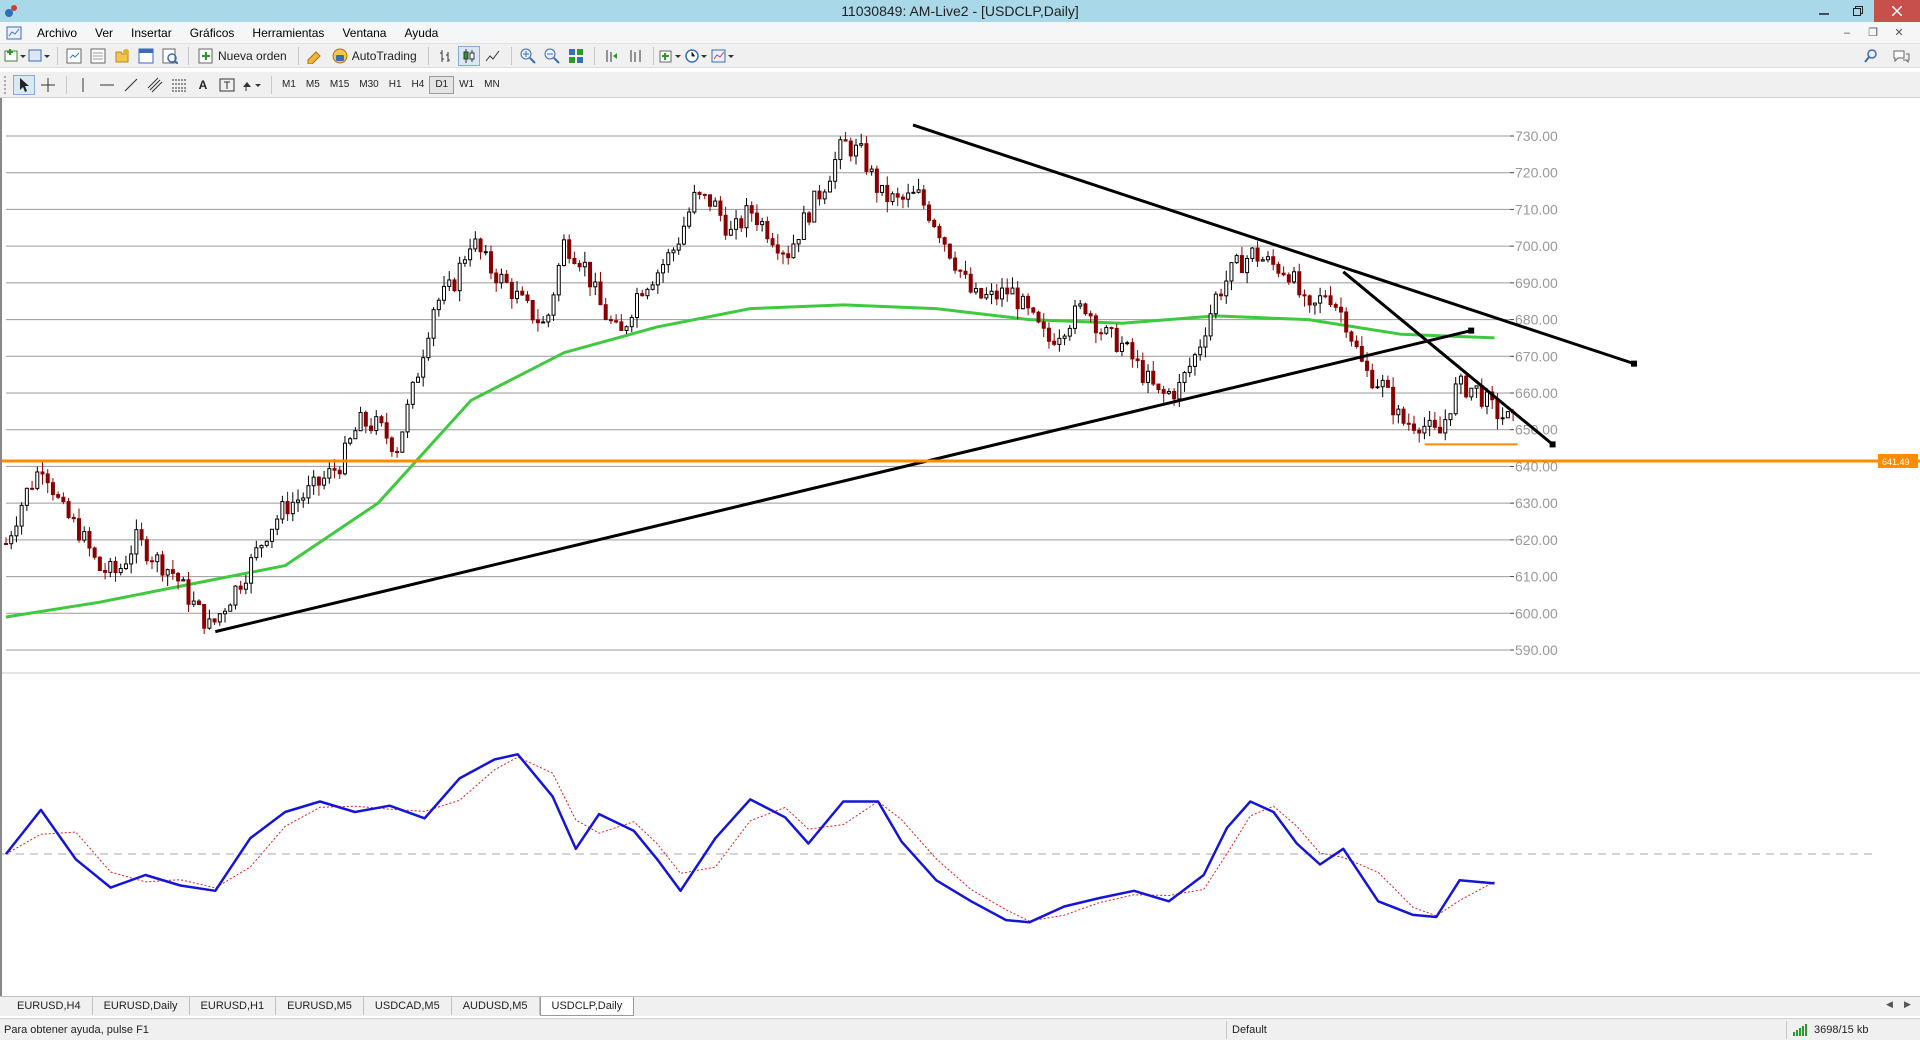 This screenshot has width=1920, height=1040. I want to click on menu-graficos: Gráficos, so click(212, 33).